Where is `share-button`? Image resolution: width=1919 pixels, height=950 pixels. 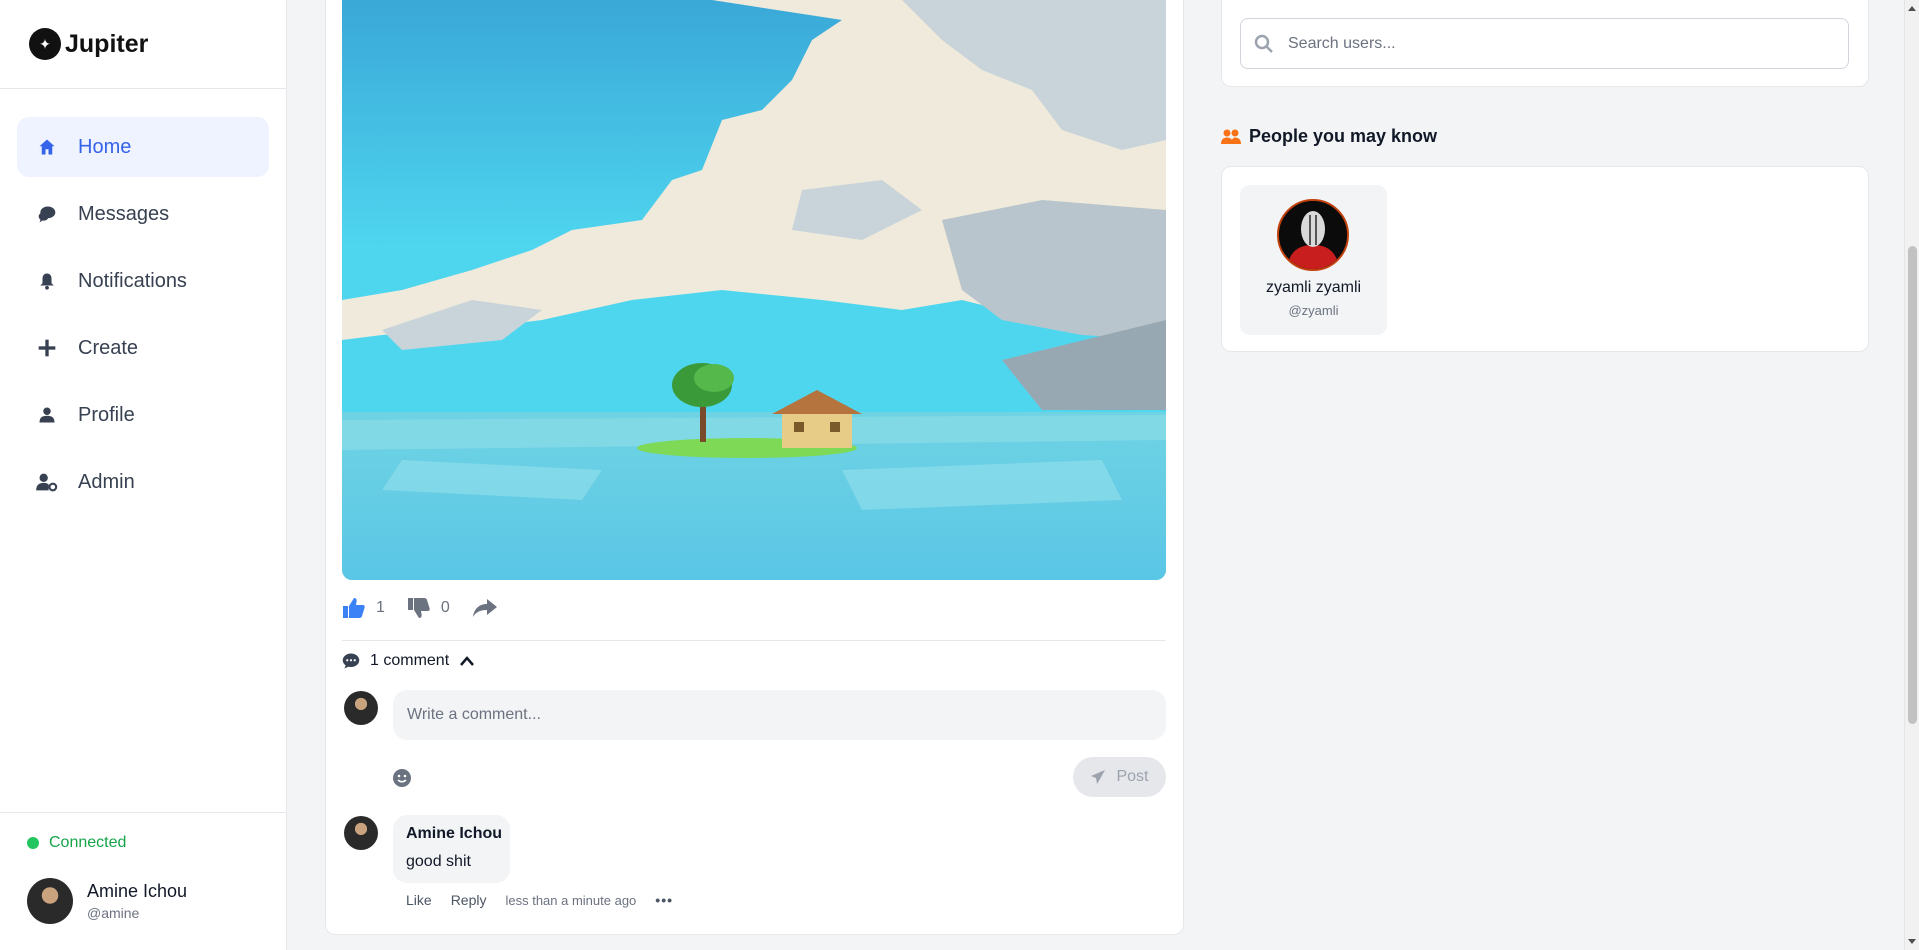 share-button is located at coordinates (490, 608).